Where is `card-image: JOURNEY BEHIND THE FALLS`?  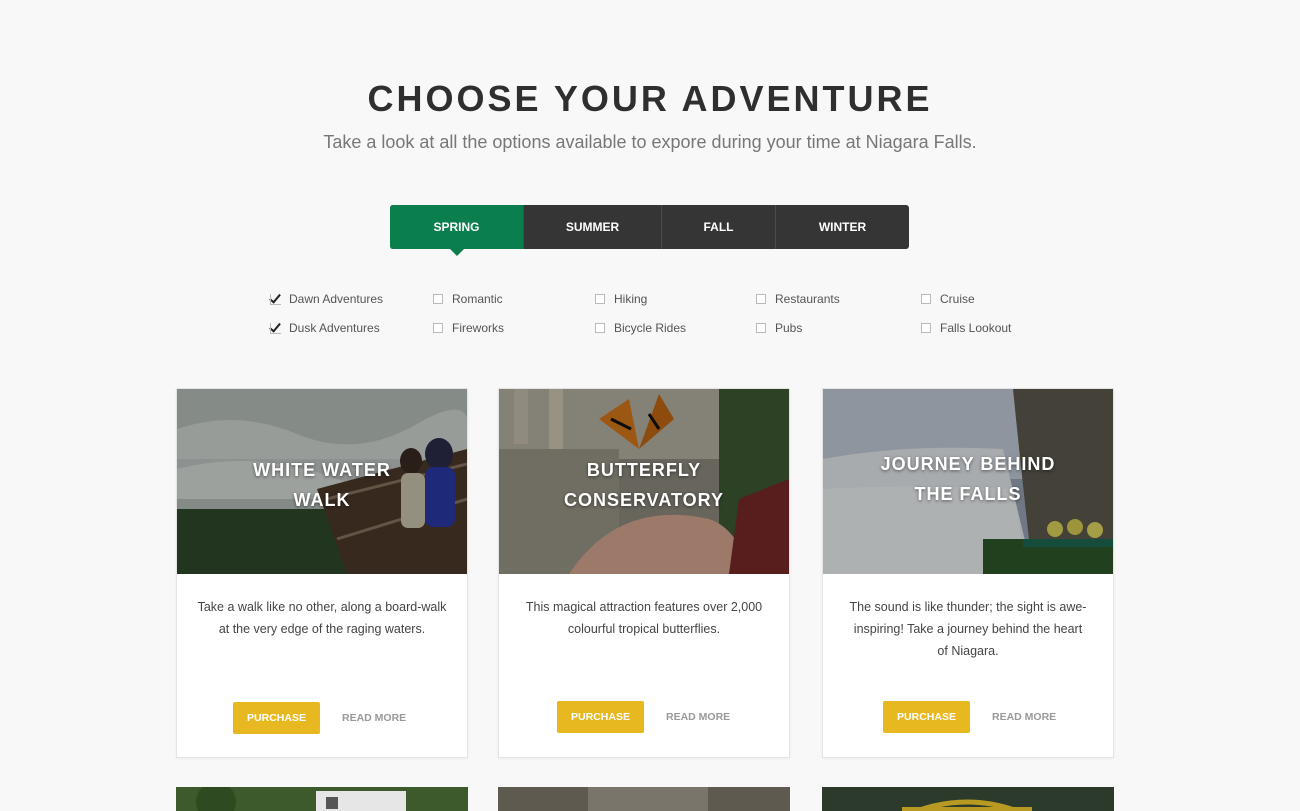 card-image: JOURNEY BEHIND THE FALLS is located at coordinates (968, 481).